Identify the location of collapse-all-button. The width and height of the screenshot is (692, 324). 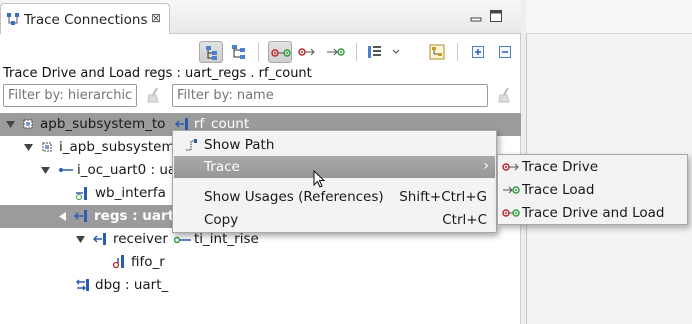
(505, 52).